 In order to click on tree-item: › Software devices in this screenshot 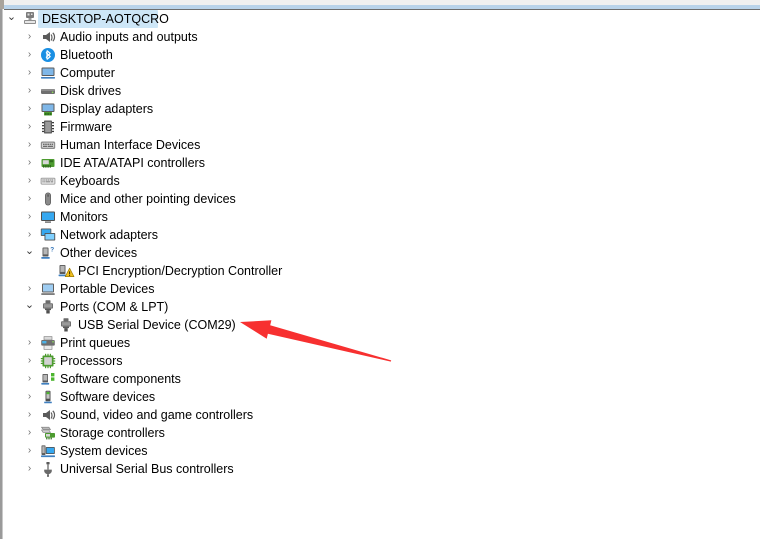, I will do `click(380, 397)`.